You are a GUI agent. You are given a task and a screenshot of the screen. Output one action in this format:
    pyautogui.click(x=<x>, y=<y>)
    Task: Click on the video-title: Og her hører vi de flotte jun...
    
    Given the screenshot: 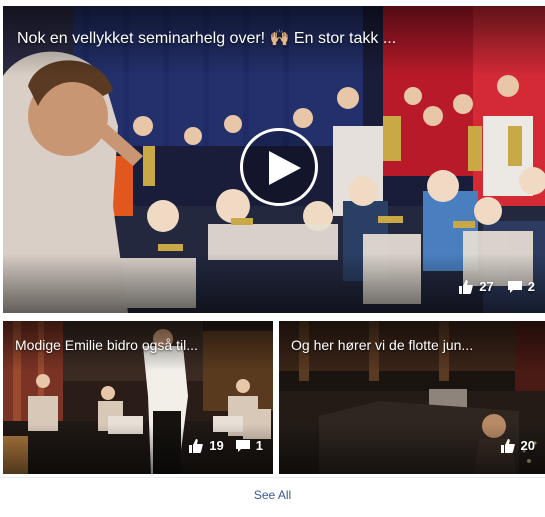 What is the action you would take?
    pyautogui.click(x=382, y=345)
    